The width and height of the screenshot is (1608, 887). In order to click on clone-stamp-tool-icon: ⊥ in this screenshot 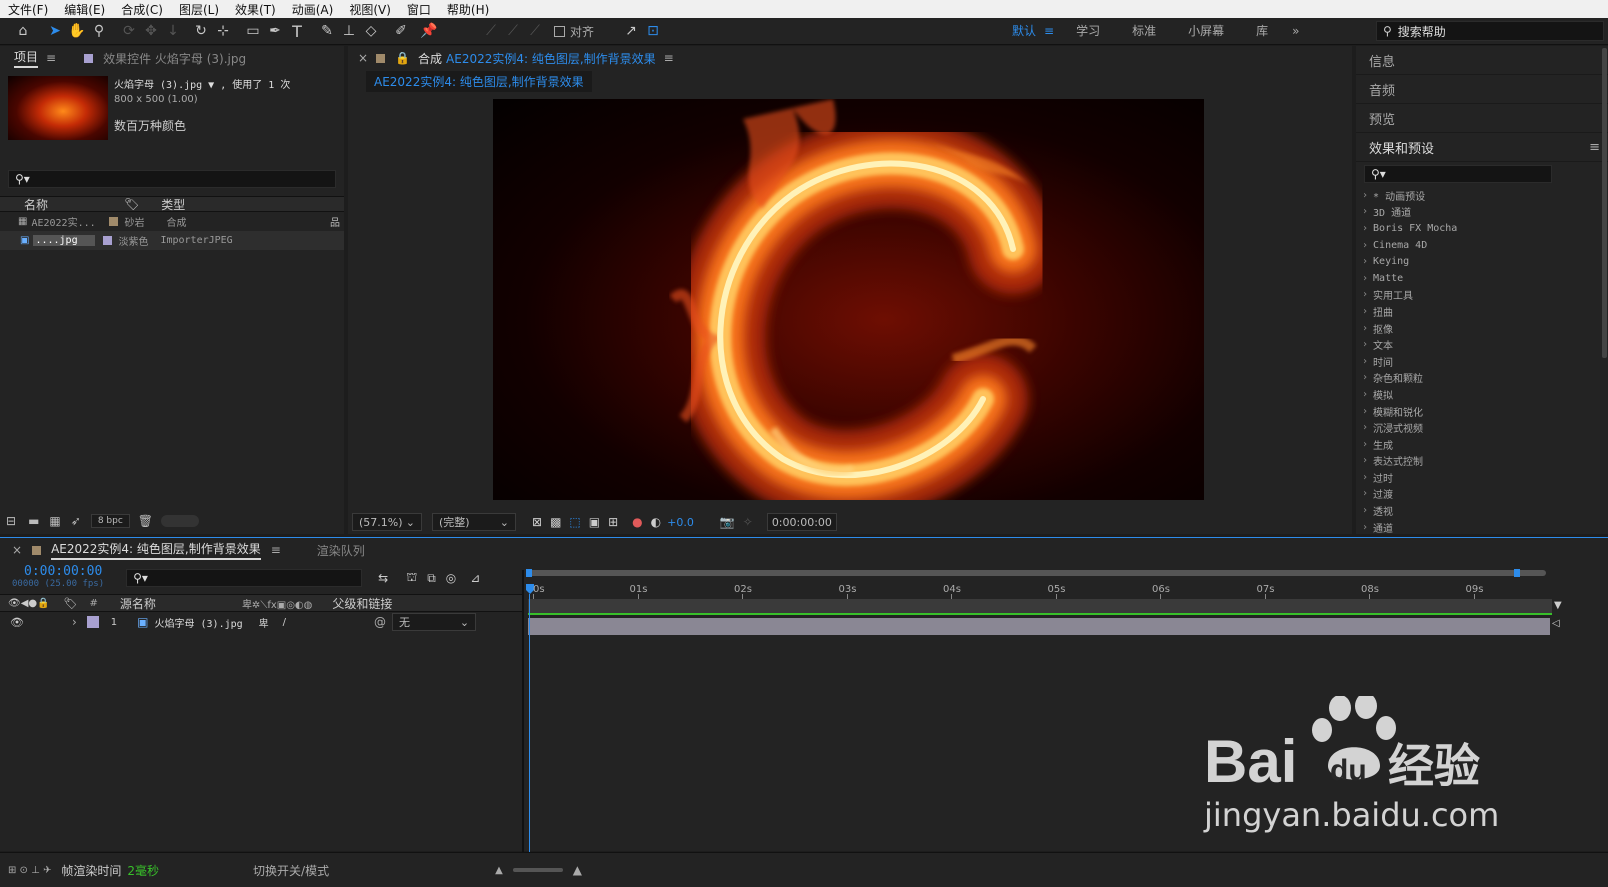, I will do `click(349, 31)`.